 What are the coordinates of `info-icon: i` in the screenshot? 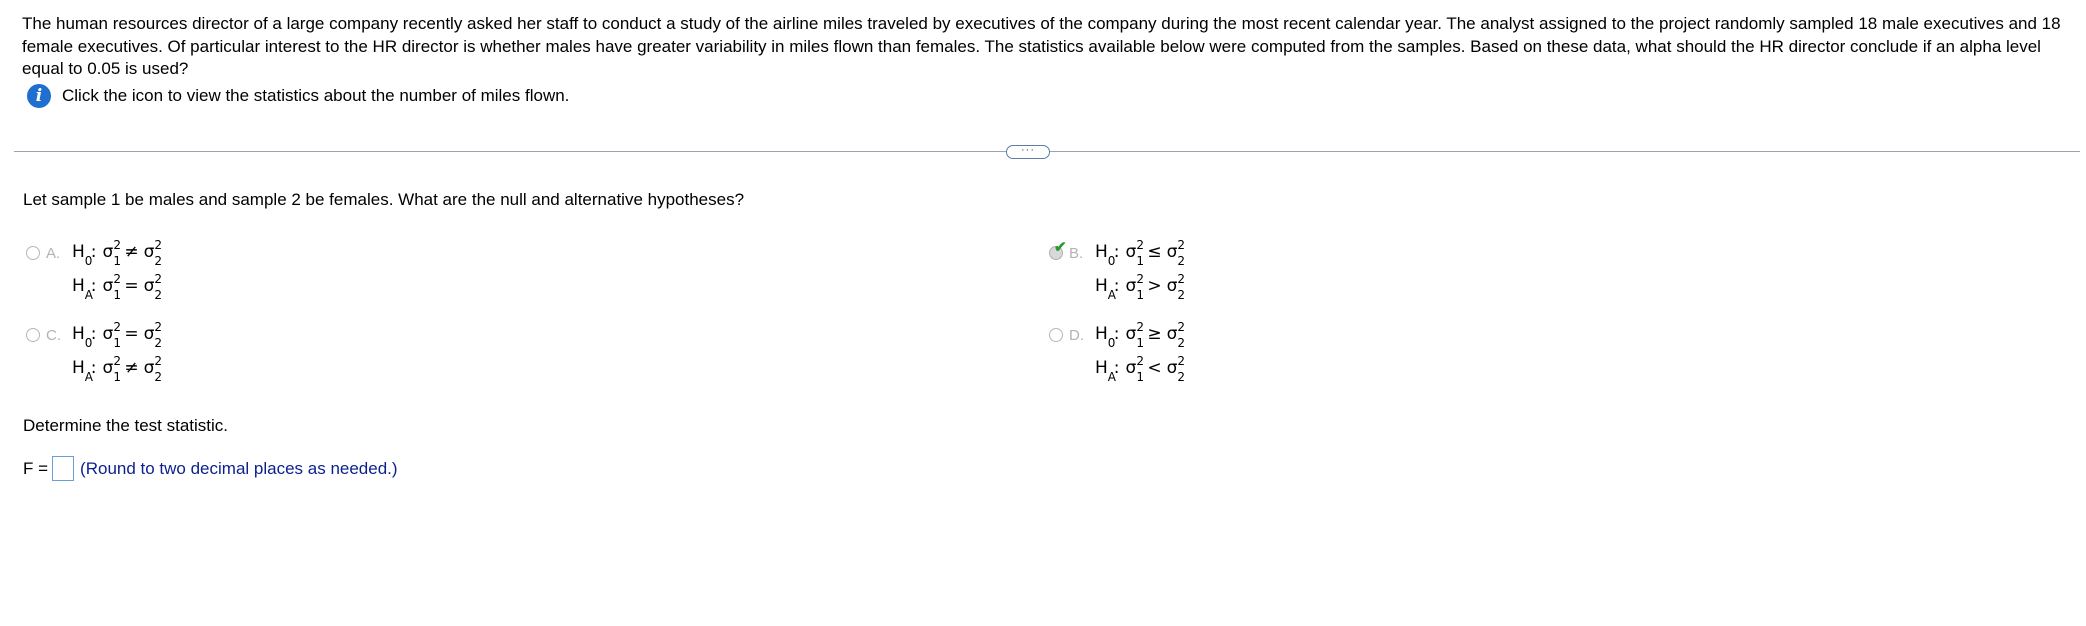 It's located at (39, 96).